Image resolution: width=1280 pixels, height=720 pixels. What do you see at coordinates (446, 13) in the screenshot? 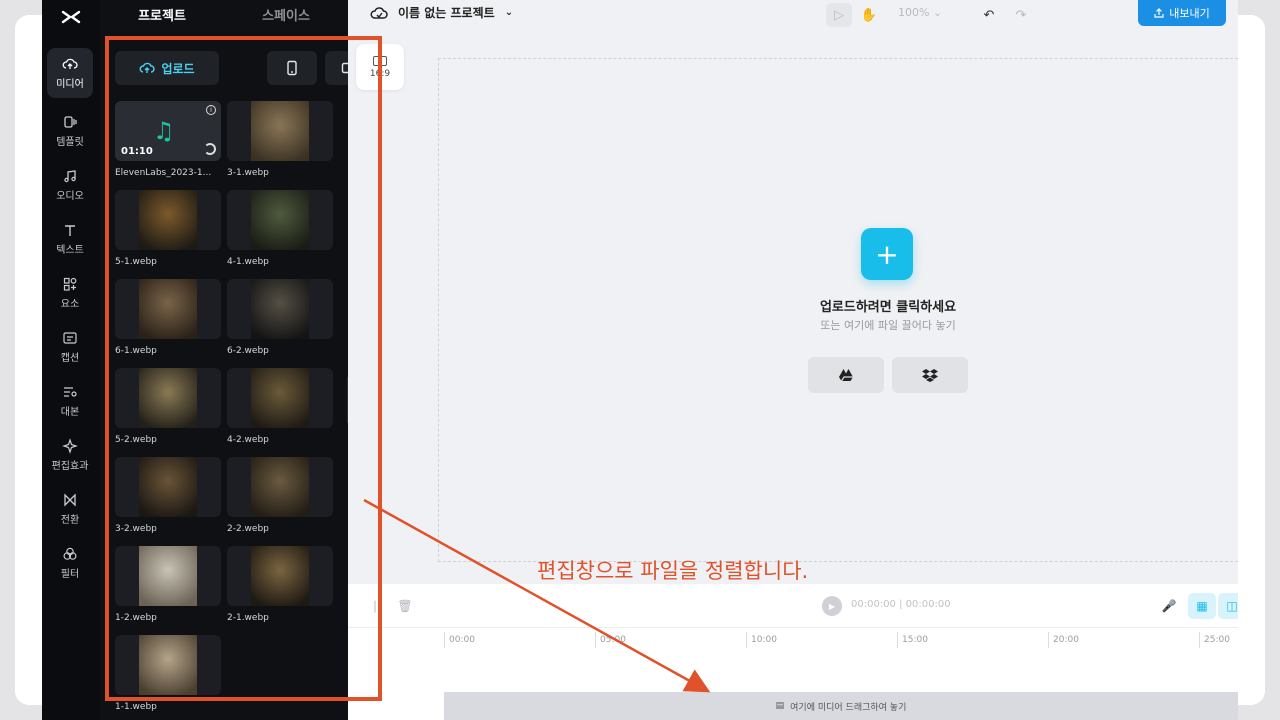
I see `project-name: 이름 없는 프로젝트` at bounding box center [446, 13].